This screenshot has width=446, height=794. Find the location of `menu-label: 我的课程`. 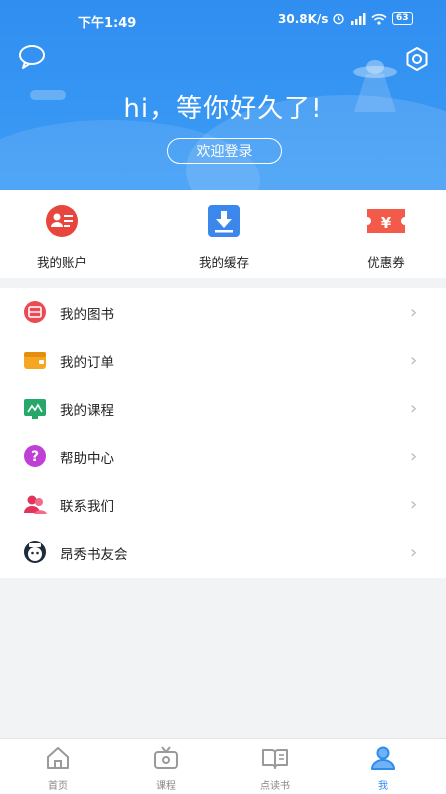

menu-label: 我的课程 is located at coordinates (87, 411).